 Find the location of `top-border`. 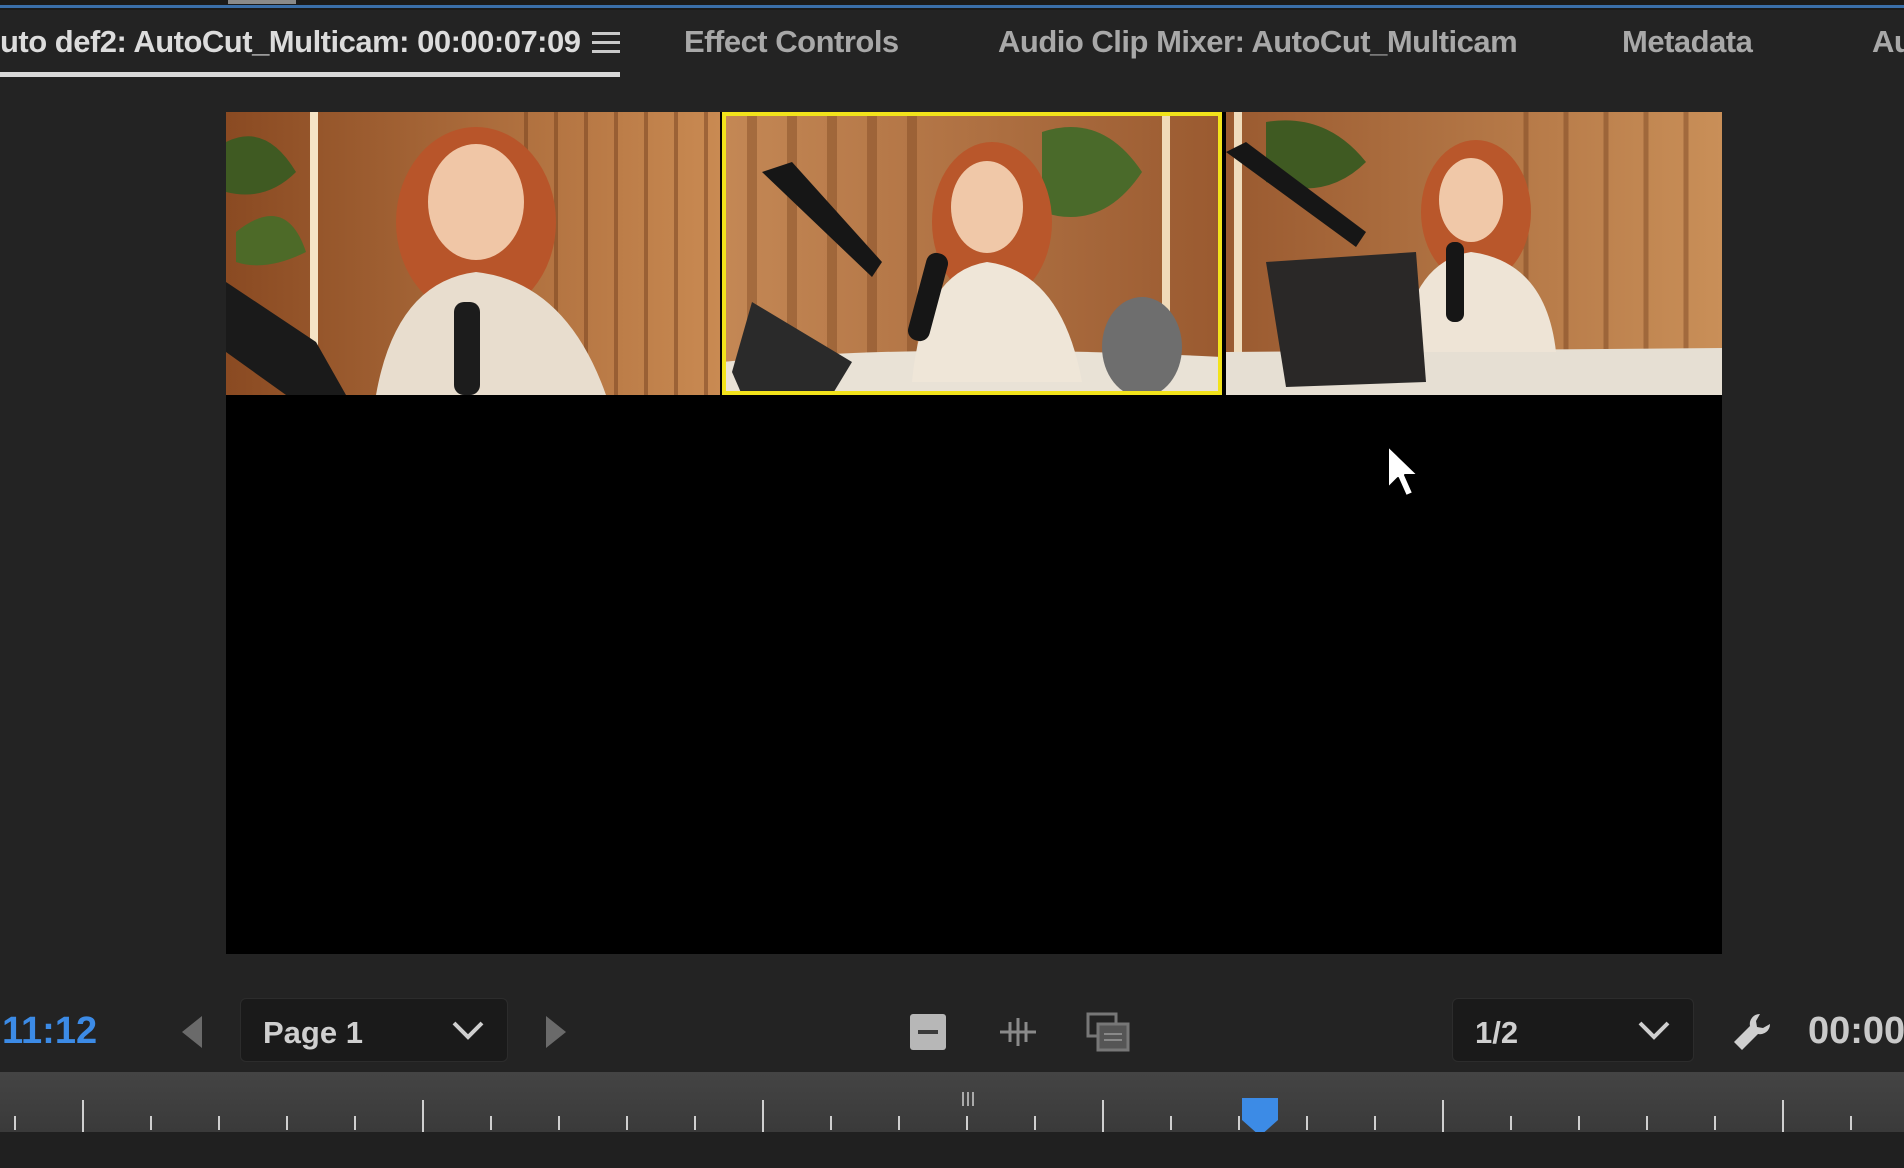

top-border is located at coordinates (952, 5).